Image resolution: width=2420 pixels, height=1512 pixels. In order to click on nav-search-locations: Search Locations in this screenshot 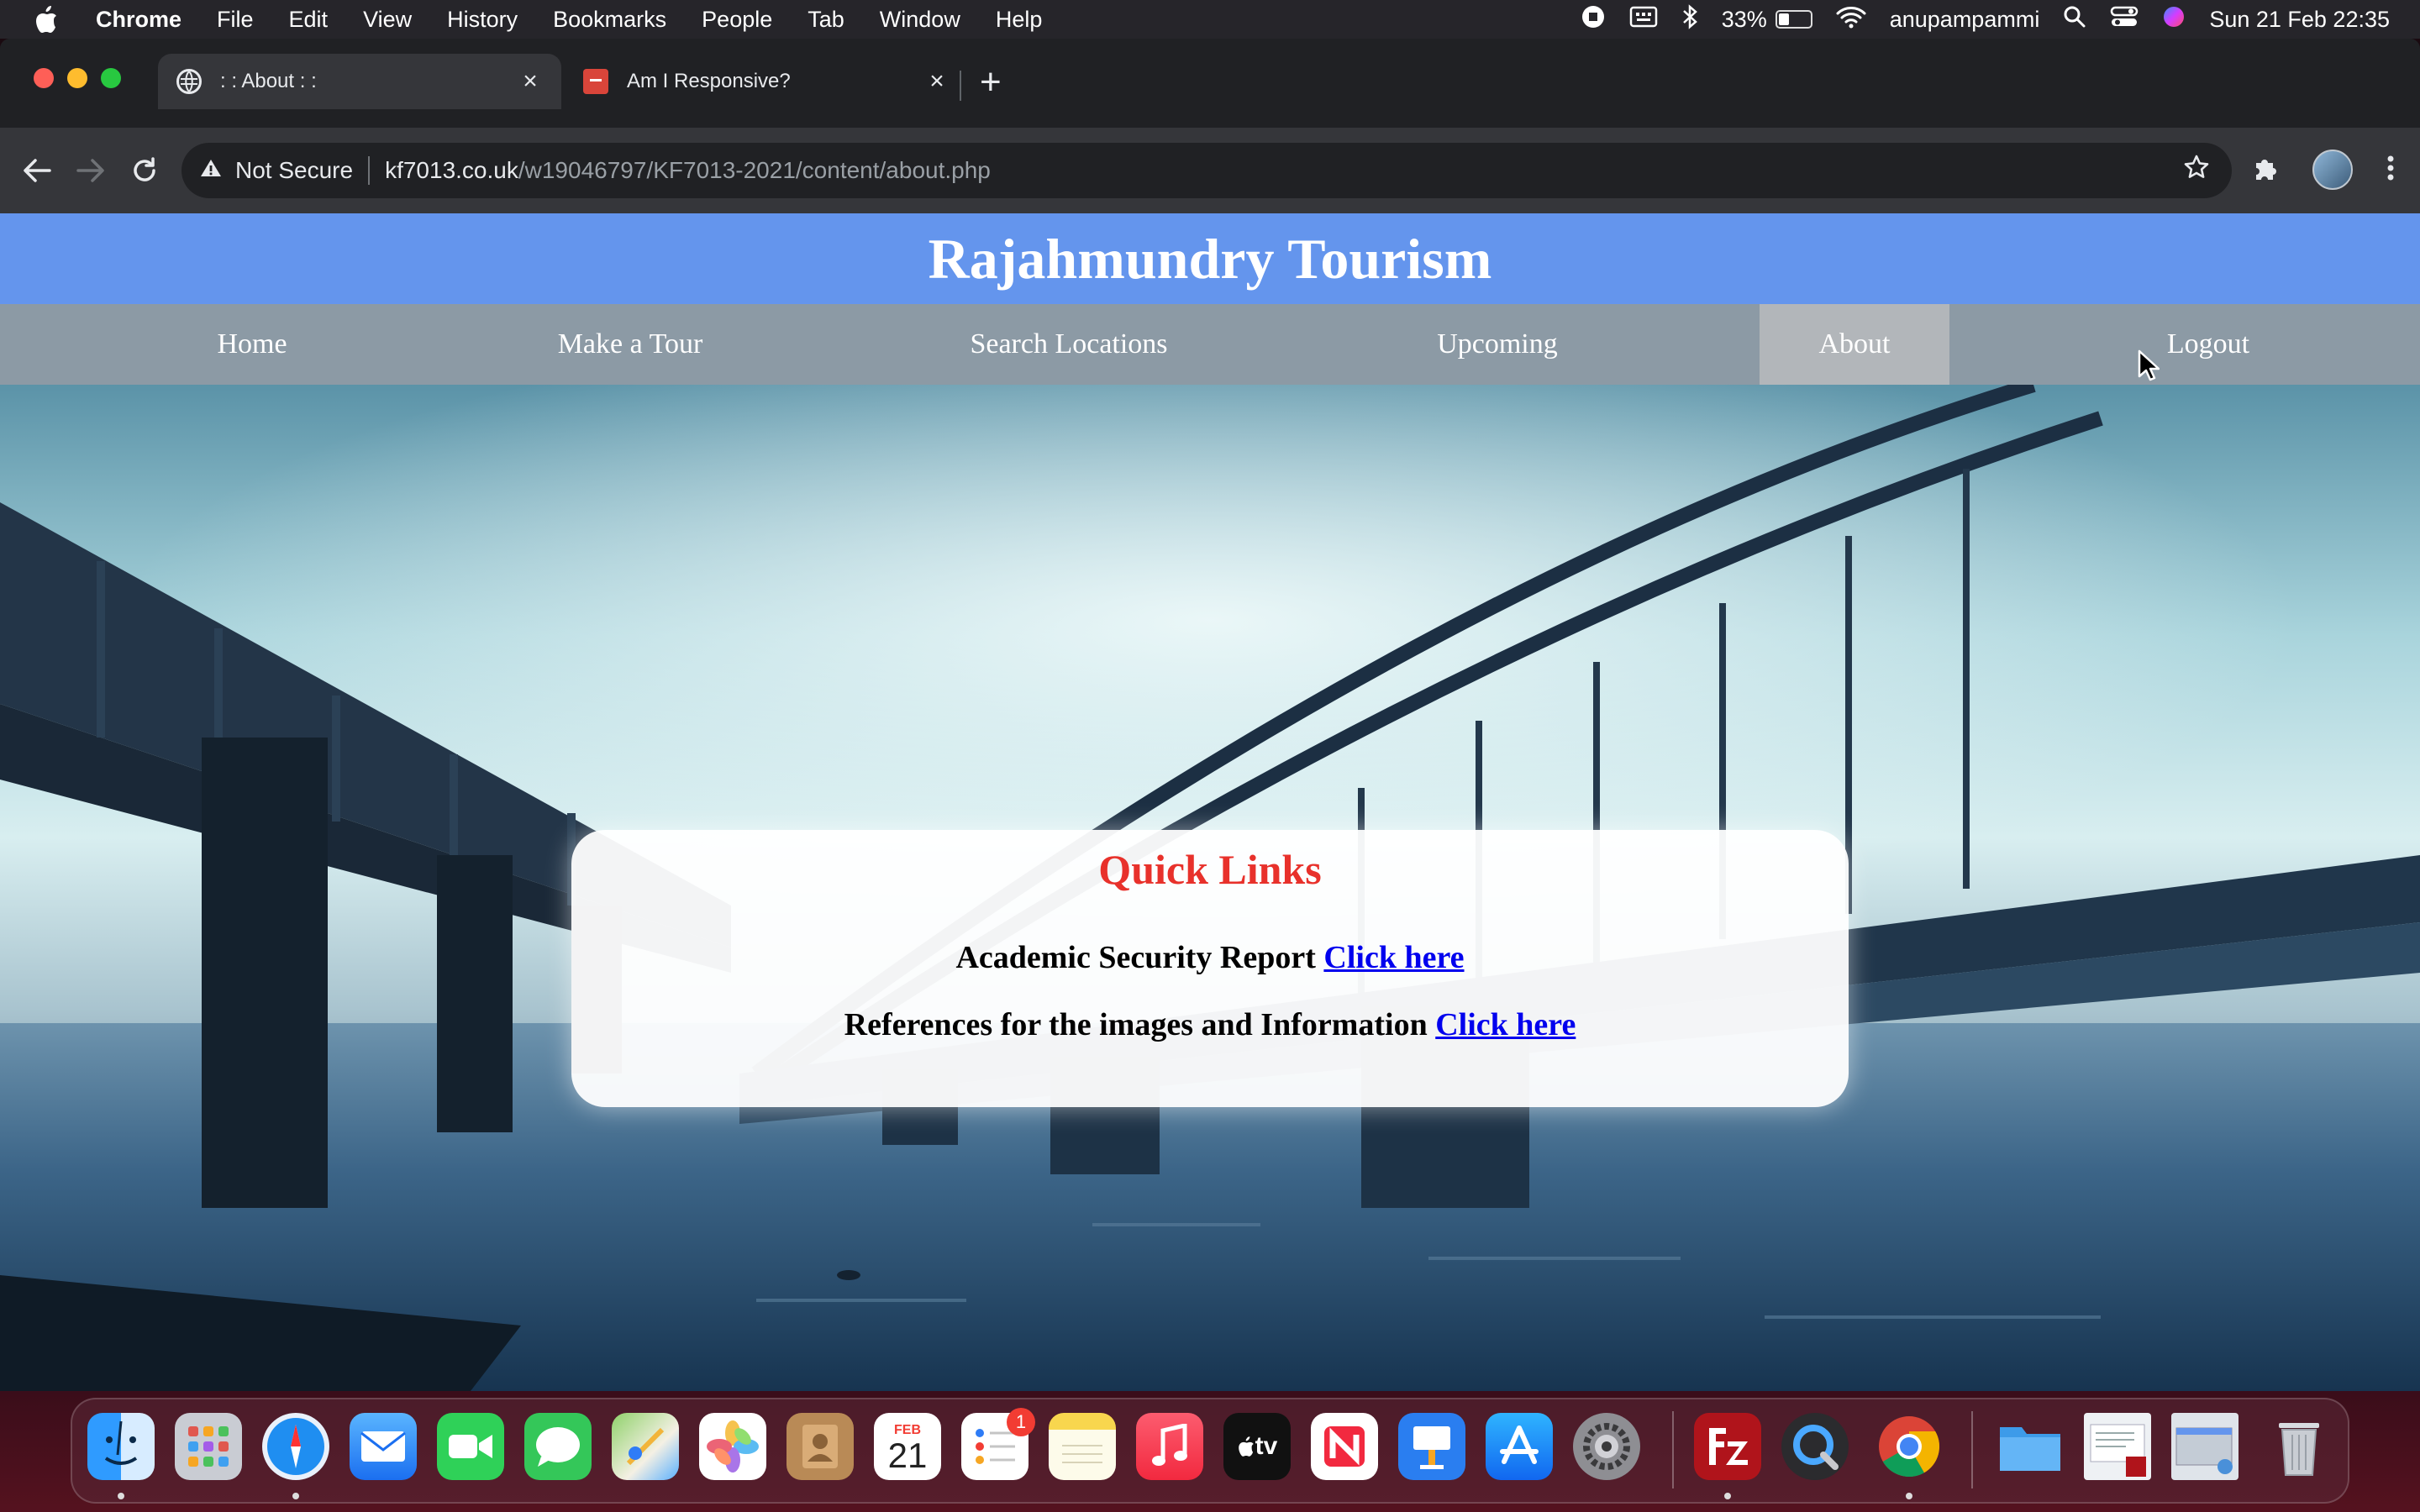, I will do `click(1069, 344)`.